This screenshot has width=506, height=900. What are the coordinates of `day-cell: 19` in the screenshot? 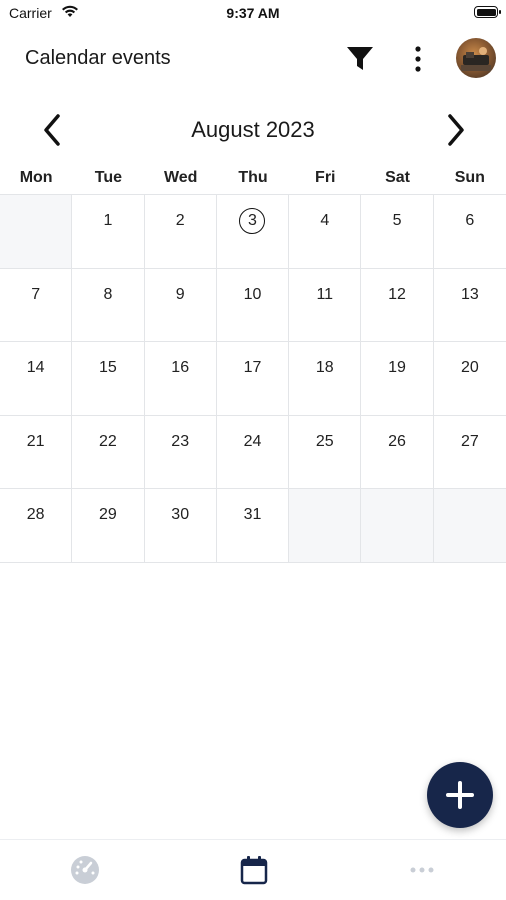 It's located at (397, 379).